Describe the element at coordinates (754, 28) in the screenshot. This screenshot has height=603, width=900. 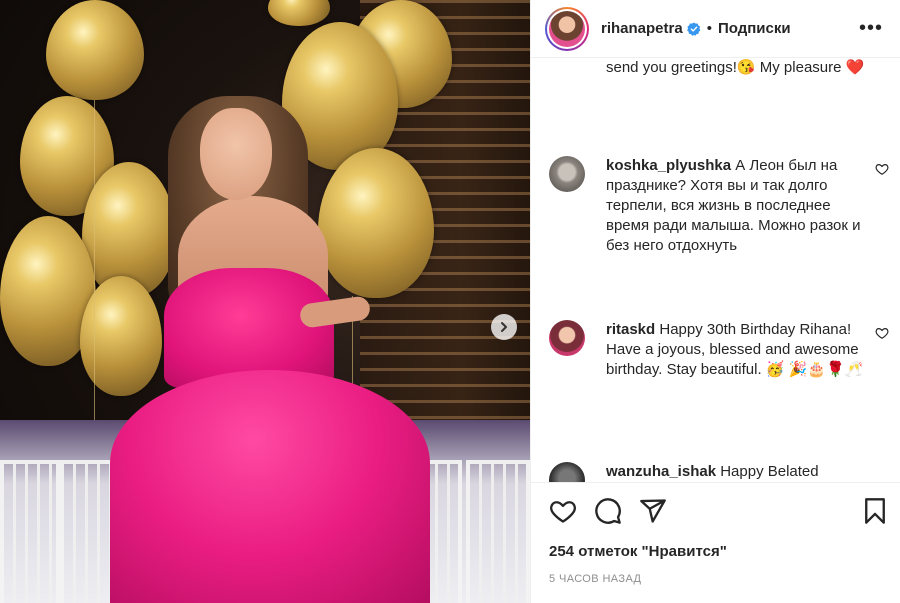
I see `following-button: Подписки` at that location.